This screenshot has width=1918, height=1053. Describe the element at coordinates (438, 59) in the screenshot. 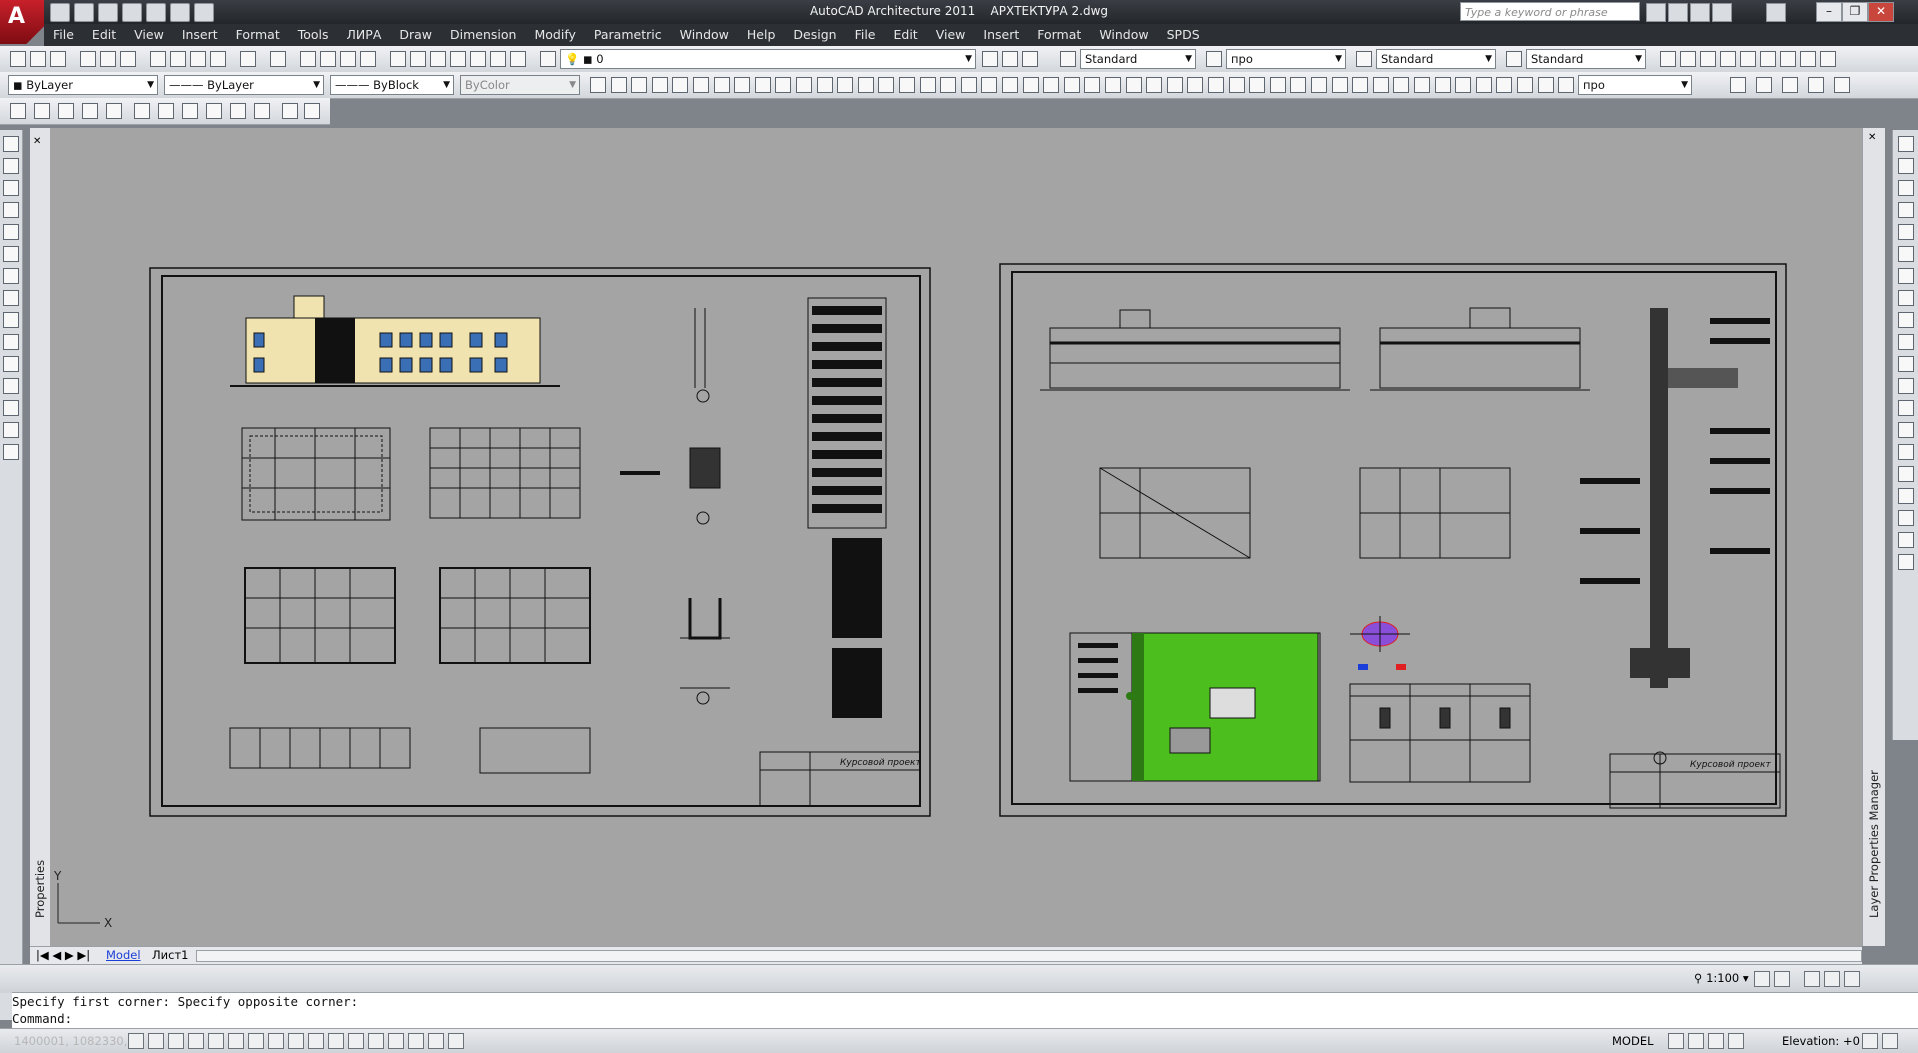

I see `tool-palettes-icon` at that location.